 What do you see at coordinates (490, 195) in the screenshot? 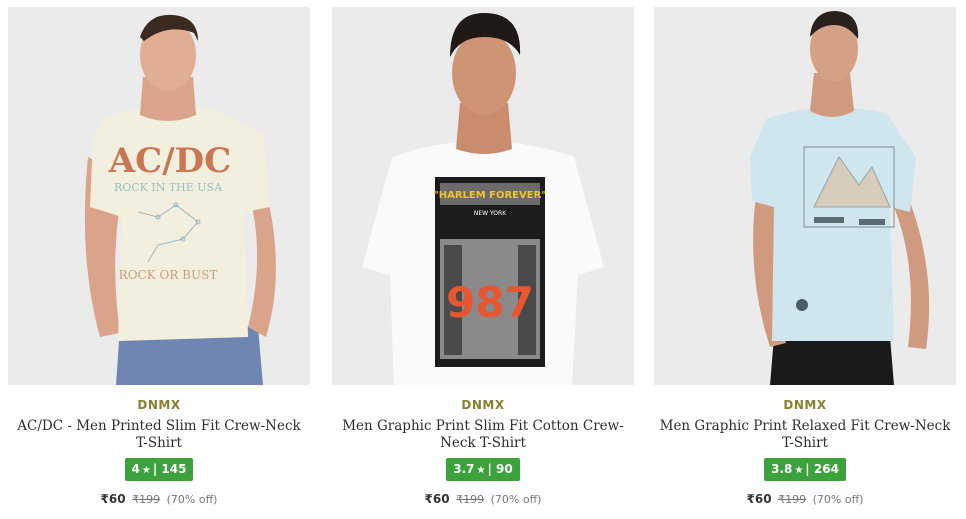
I see `print-title: "HARLEM FOREVER"` at bounding box center [490, 195].